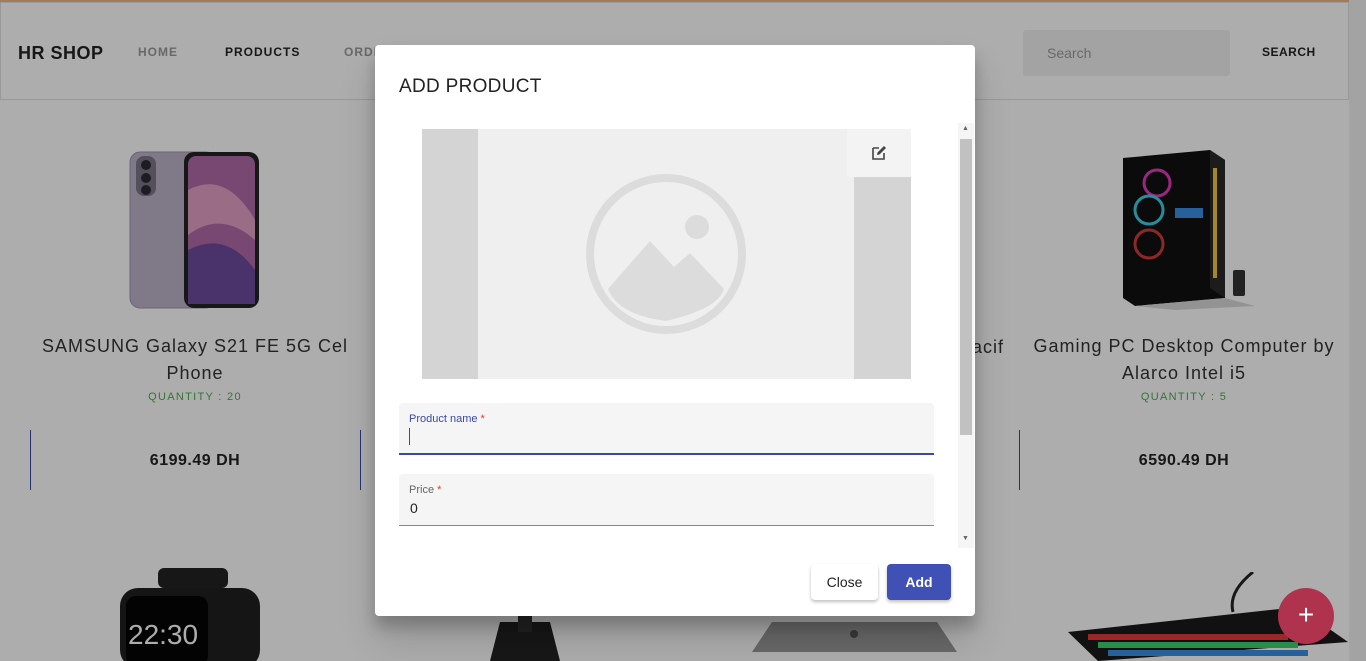 The height and width of the screenshot is (661, 1366). I want to click on add-product-fab: +, so click(1306, 616).